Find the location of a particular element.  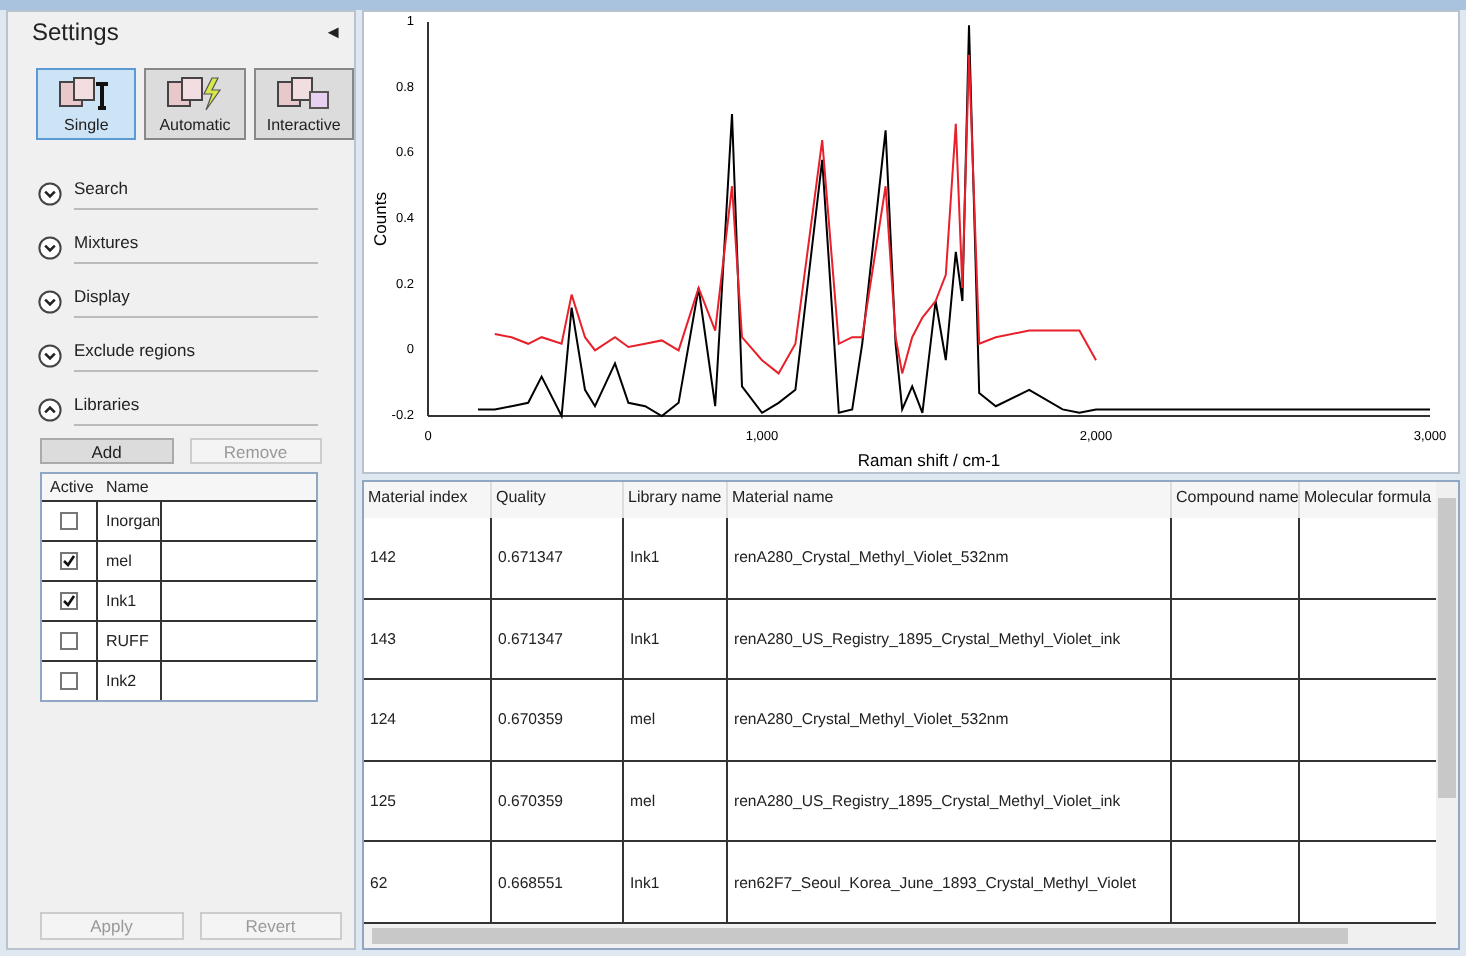

y-axis-title: Counts is located at coordinates (380, 219).